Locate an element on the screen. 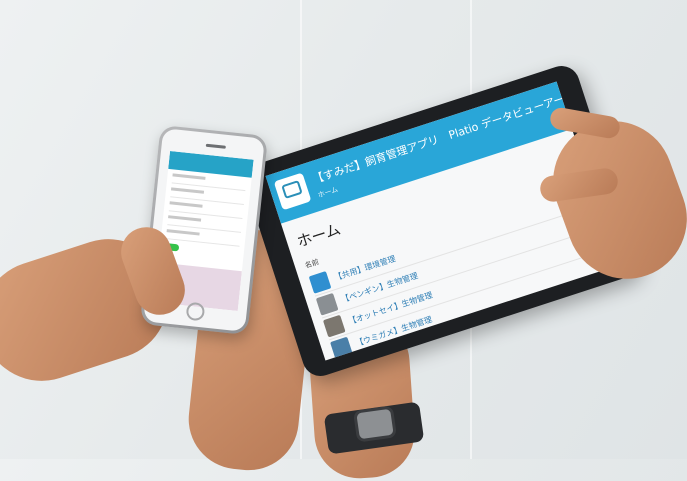 Image resolution: width=687 pixels, height=481 pixels. app-logo is located at coordinates (292, 191).